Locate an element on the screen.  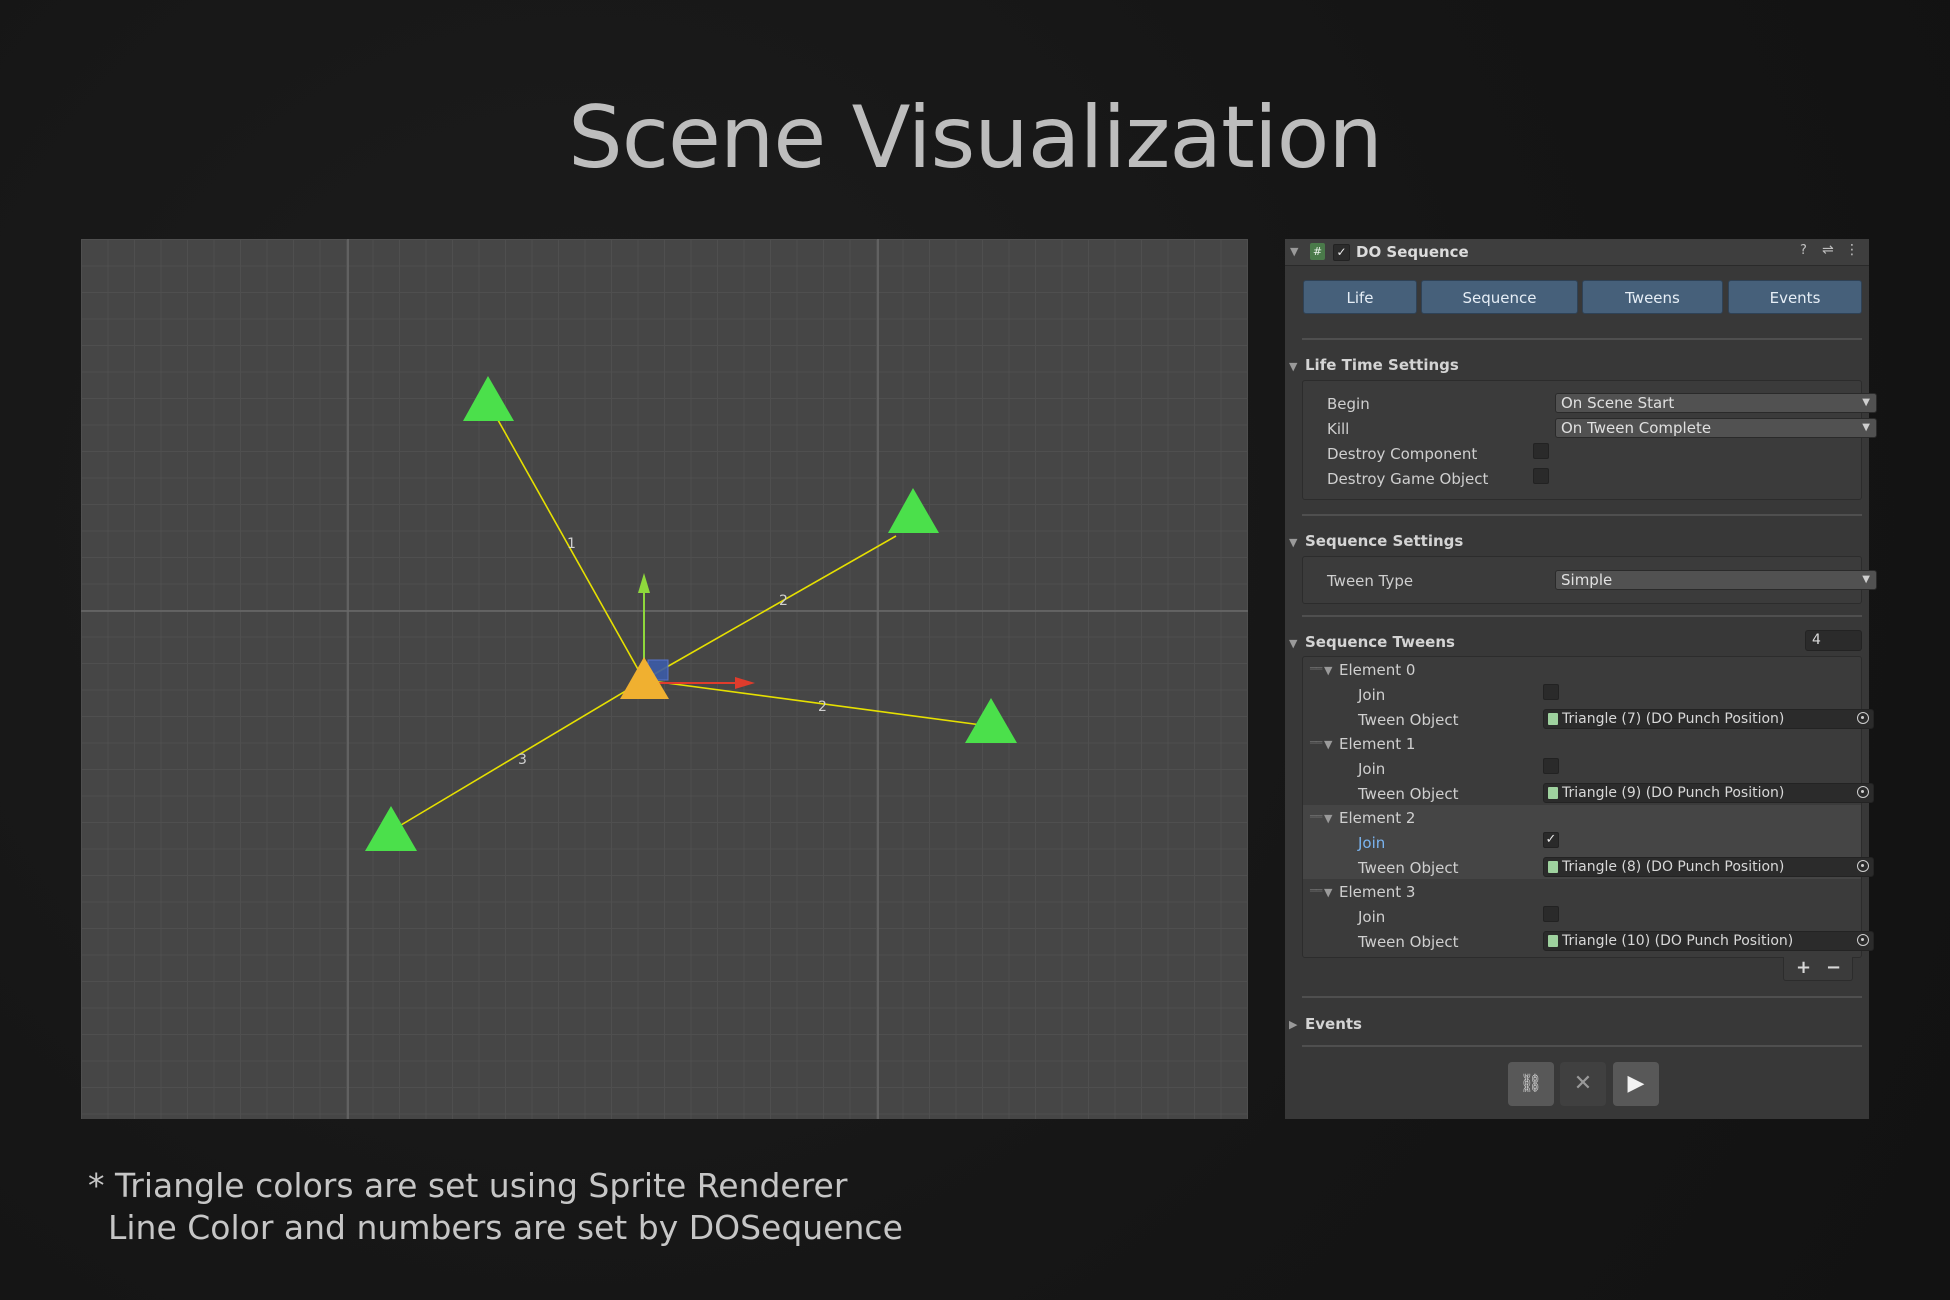
tween-object-value: Triangle (10) (DO Punch Position) is located at coordinates (1678, 941).